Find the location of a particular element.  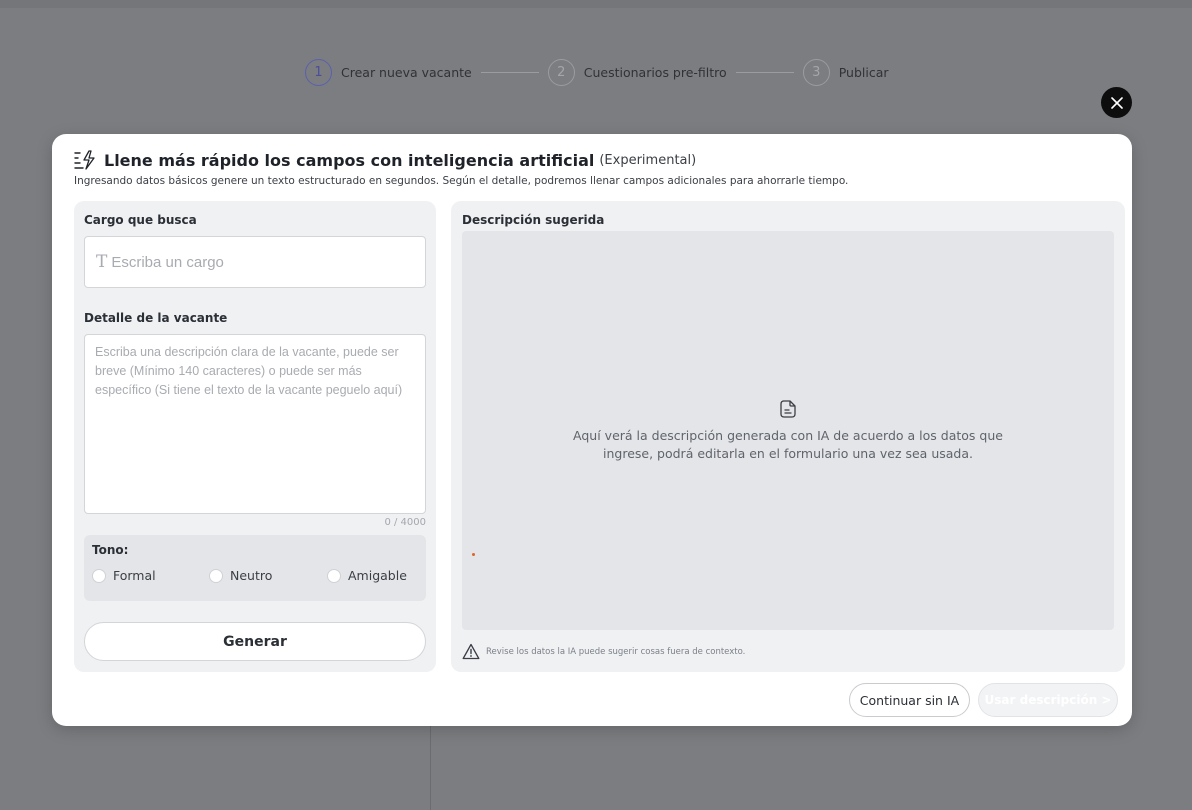

tono-option-formal: Formal is located at coordinates (124, 575).